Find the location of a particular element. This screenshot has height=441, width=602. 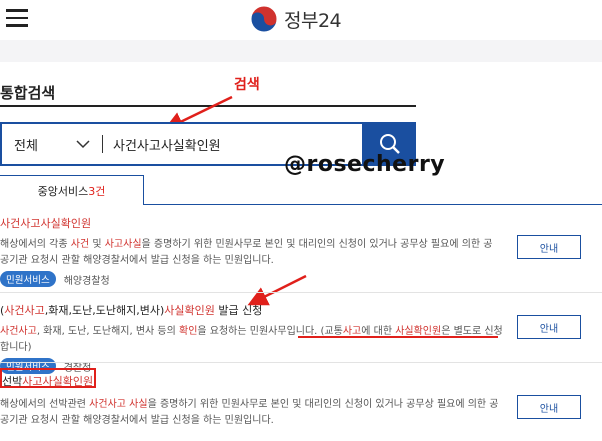

logo-text: 정부24 is located at coordinates (313, 20).